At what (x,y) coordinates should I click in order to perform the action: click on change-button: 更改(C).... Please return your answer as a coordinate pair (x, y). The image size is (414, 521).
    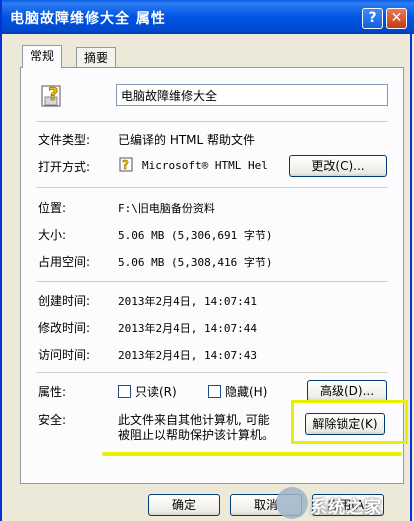
    Looking at the image, I should click on (338, 166).